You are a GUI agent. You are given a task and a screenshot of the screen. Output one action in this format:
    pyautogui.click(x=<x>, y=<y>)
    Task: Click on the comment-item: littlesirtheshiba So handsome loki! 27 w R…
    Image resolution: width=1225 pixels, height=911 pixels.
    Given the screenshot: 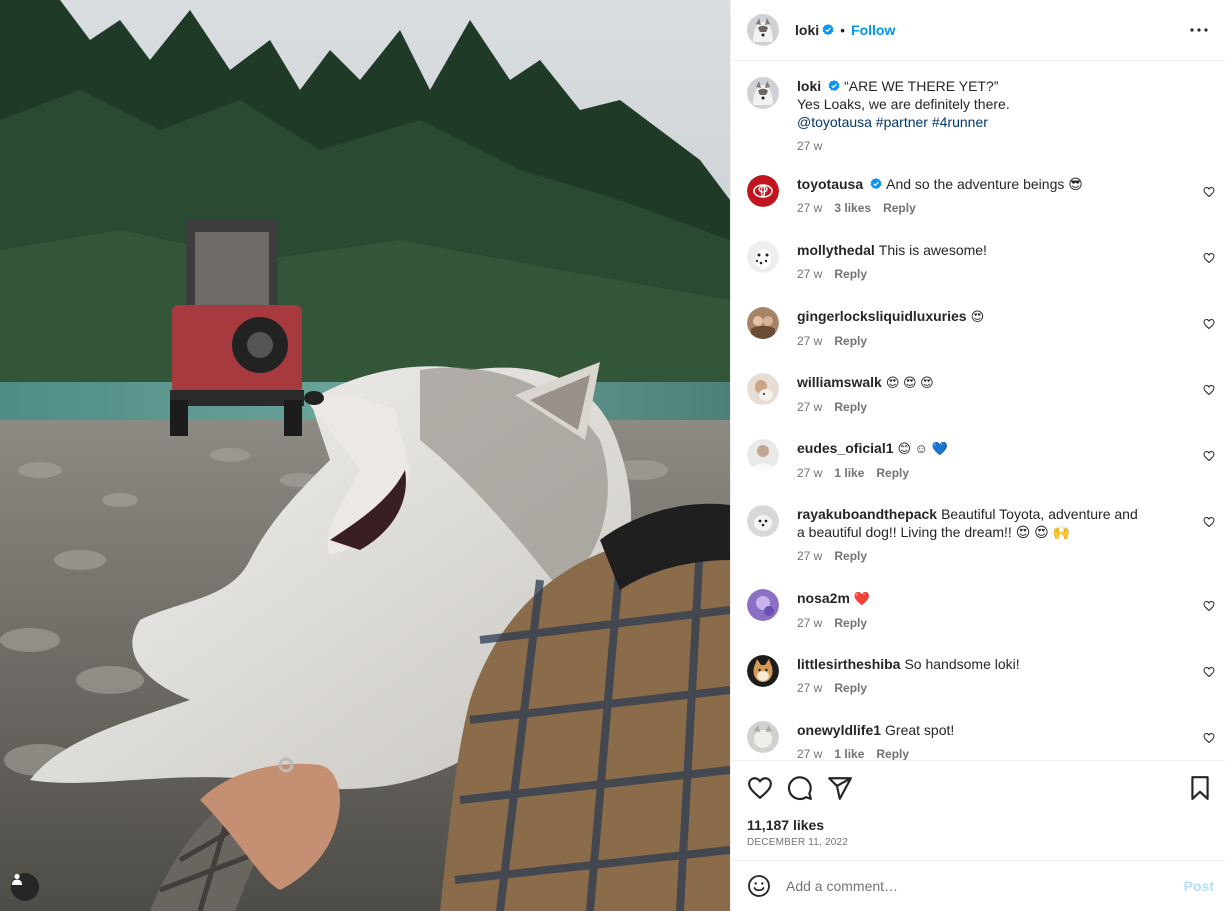 What is the action you would take?
    pyautogui.click(x=986, y=676)
    